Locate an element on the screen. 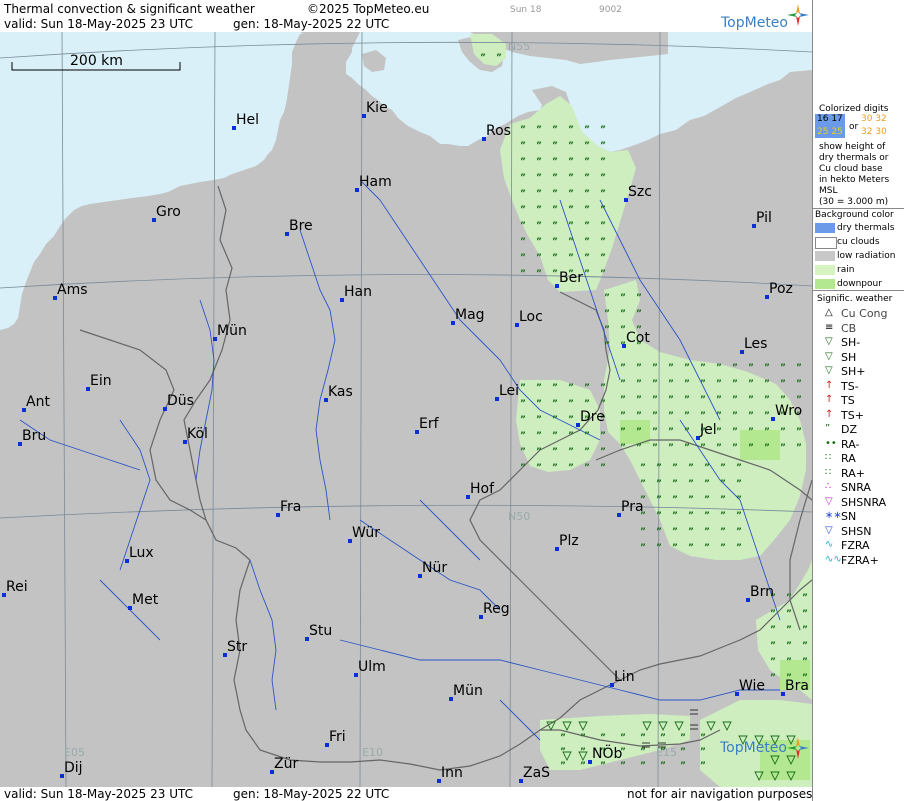 The image size is (904, 801). city-label: Hel is located at coordinates (247, 120).